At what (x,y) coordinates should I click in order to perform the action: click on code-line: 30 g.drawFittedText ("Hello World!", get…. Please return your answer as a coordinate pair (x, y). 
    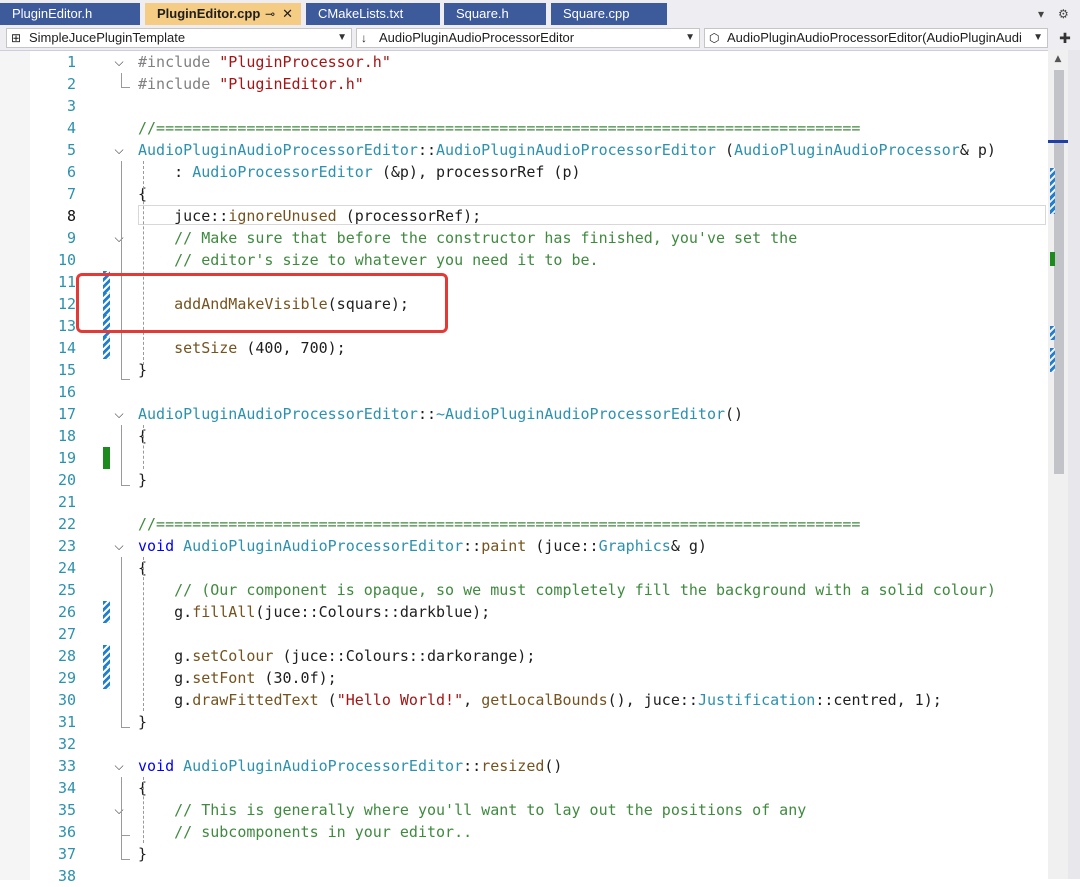
    Looking at the image, I should click on (524, 700).